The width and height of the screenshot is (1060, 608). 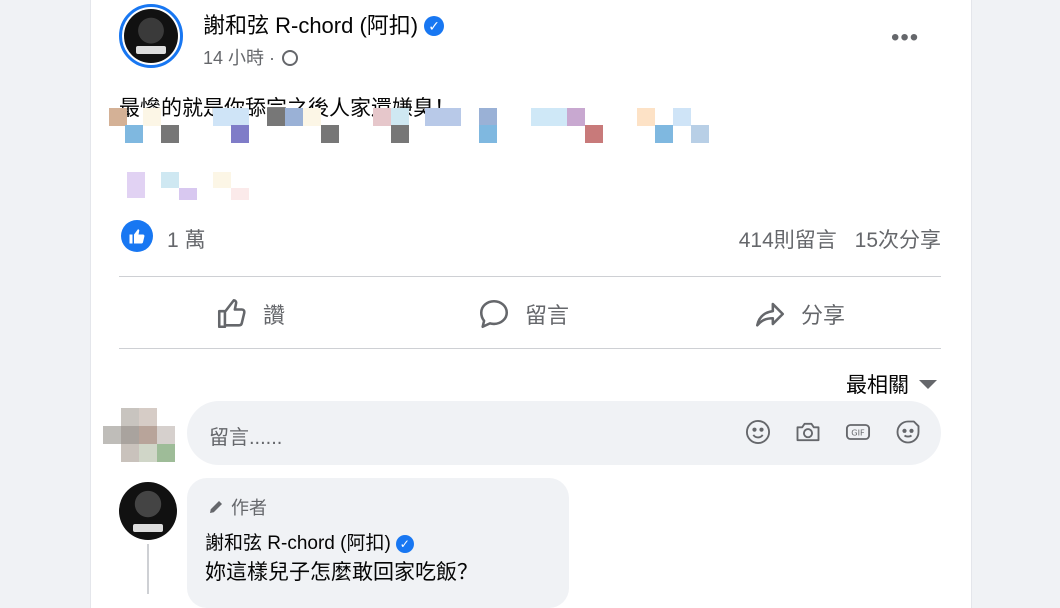 I want to click on globe-icon, so click(x=290, y=58).